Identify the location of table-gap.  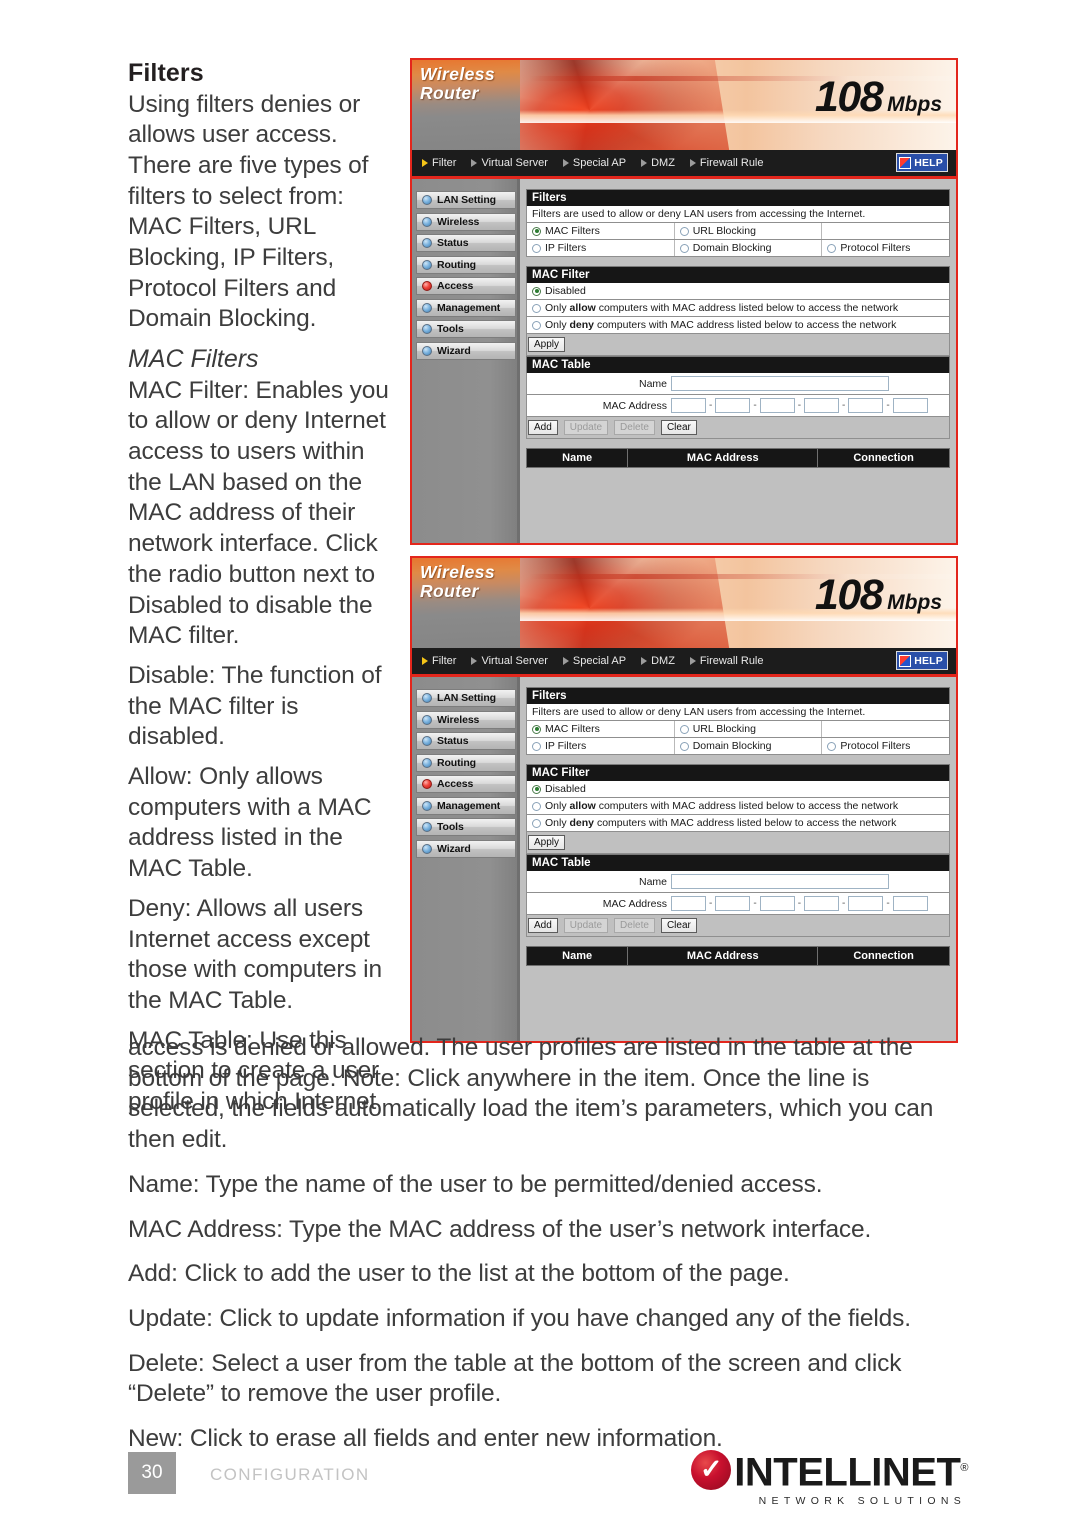
(738, 941).